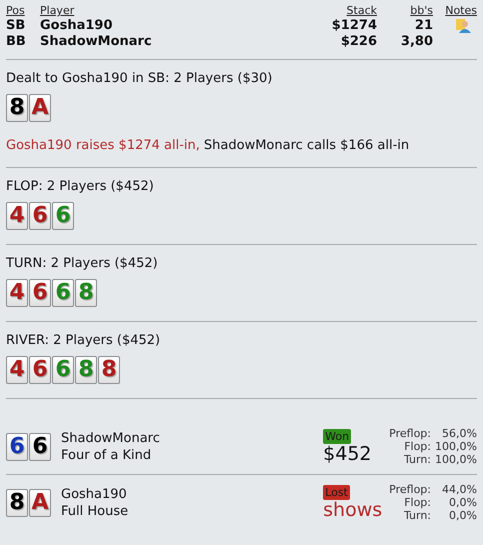 This screenshot has width=483, height=545. I want to click on column-header: bb's, so click(405, 10).